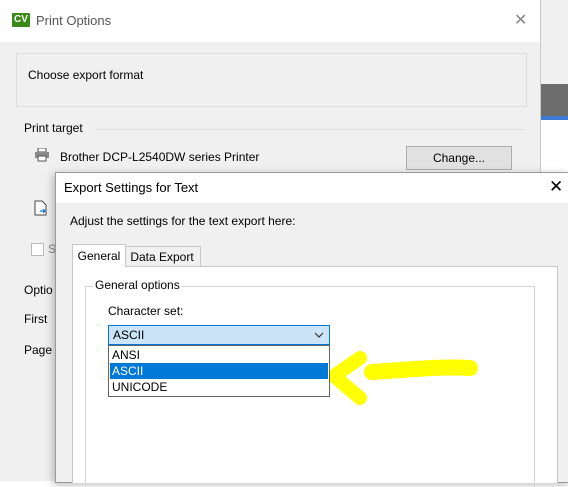 Image resolution: width=568 pixels, height=487 pixels. I want to click on print-options-title: Print Options, so click(74, 20).